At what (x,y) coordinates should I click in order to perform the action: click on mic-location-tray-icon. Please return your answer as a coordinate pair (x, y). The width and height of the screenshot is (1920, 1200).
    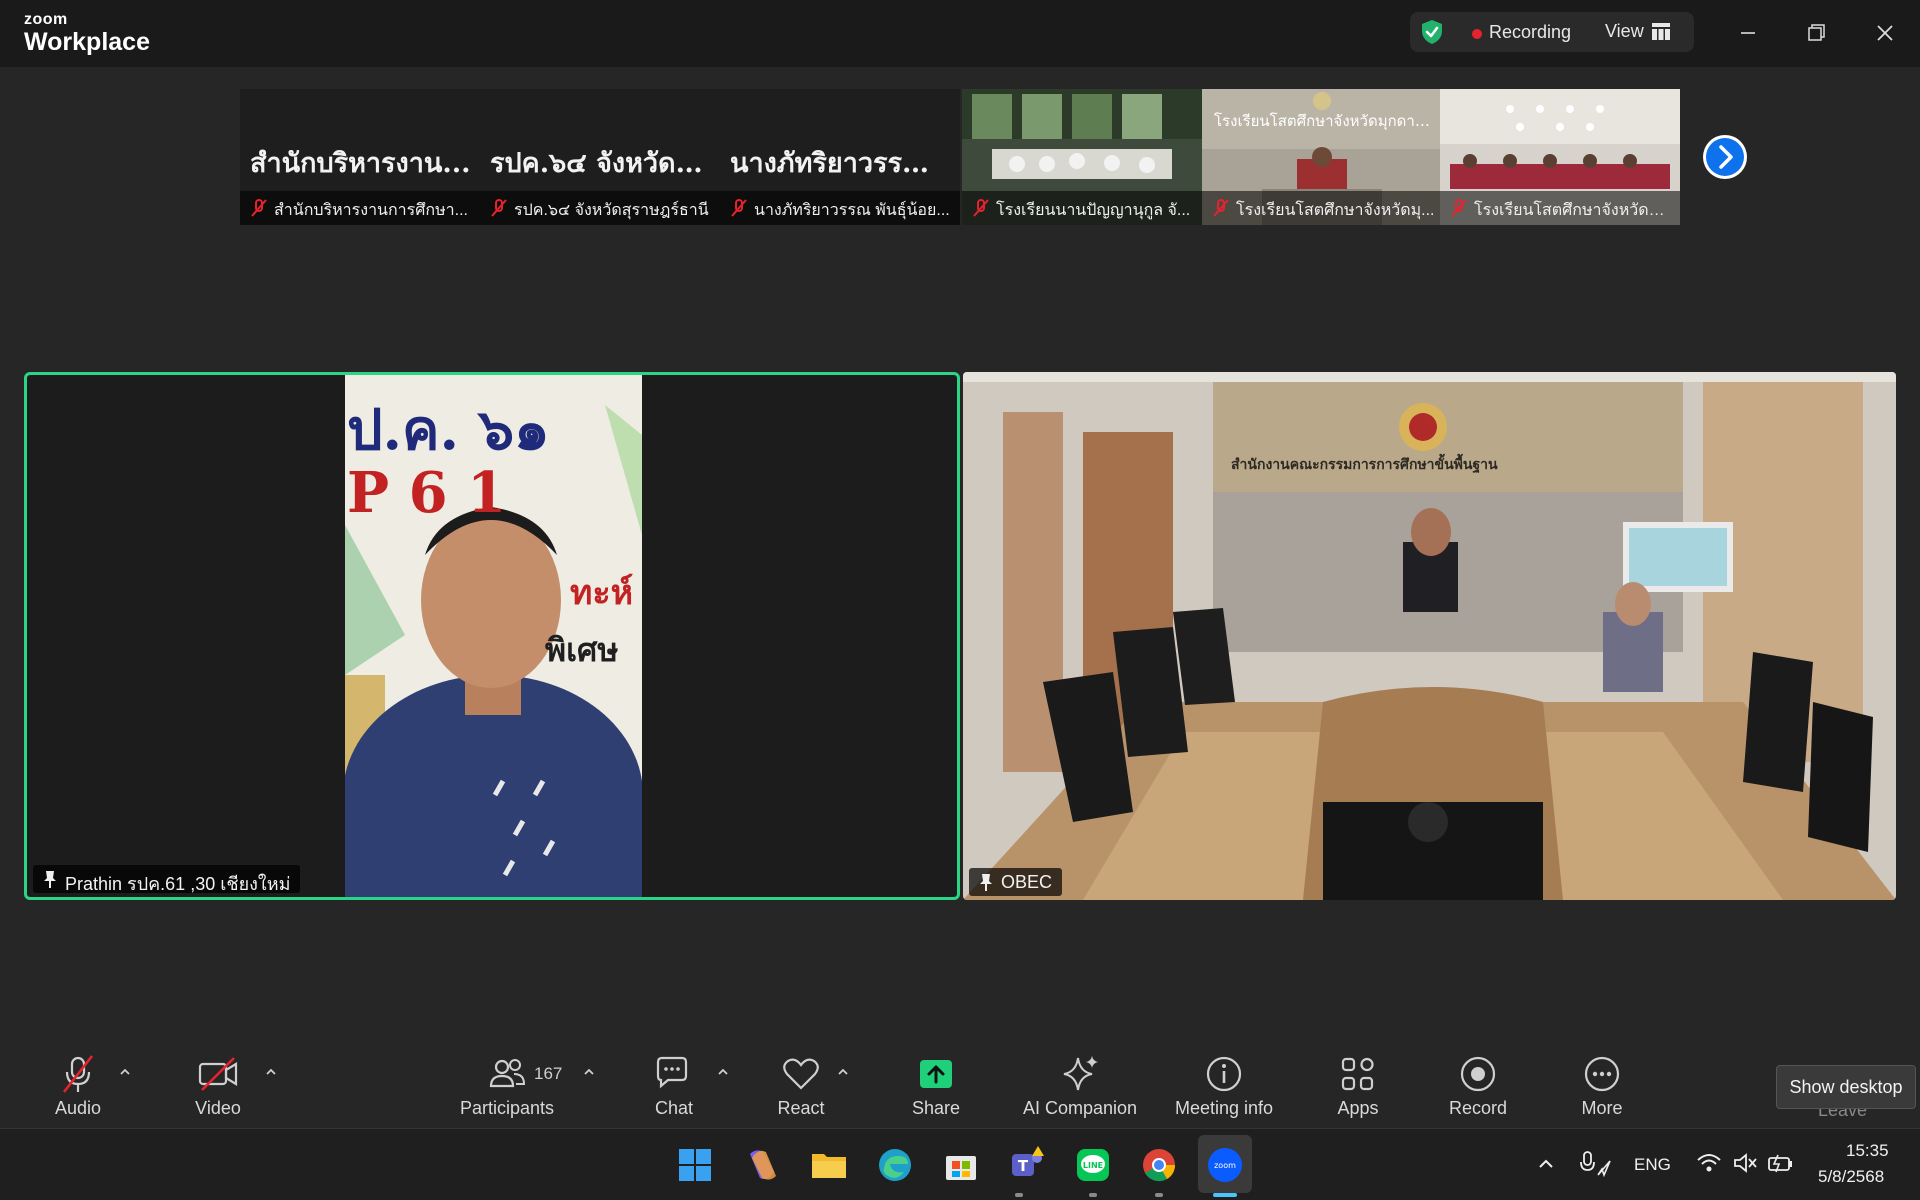
    Looking at the image, I should click on (1595, 1164).